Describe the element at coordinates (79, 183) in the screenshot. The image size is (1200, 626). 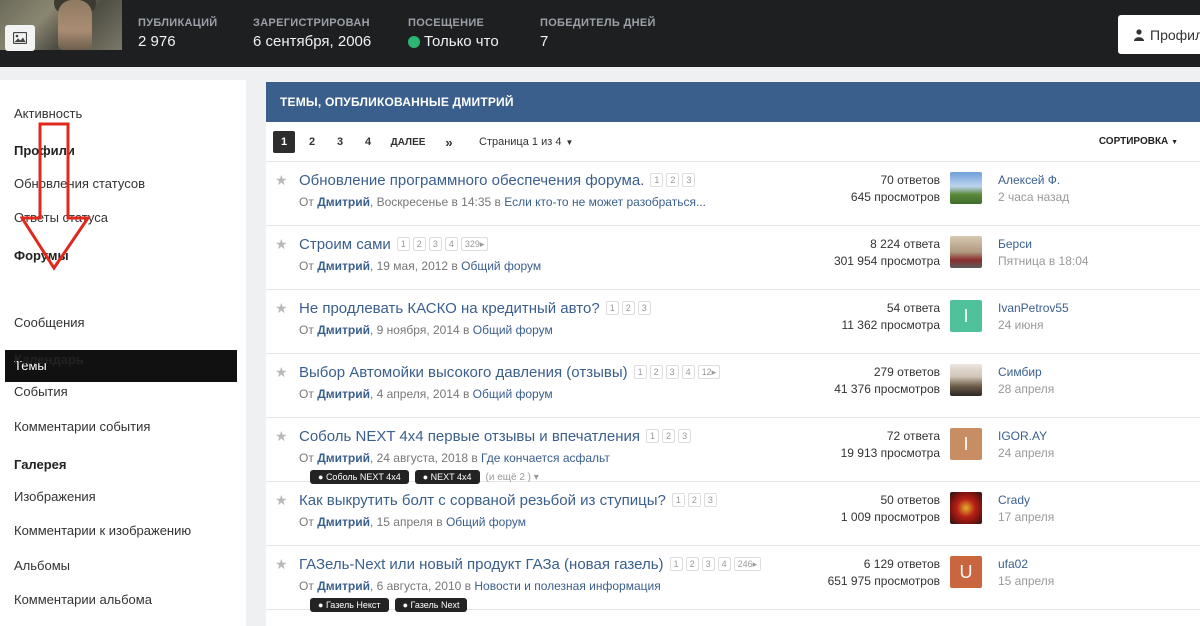
I see `sidebar-item-status-updates: Обновления статусов` at that location.